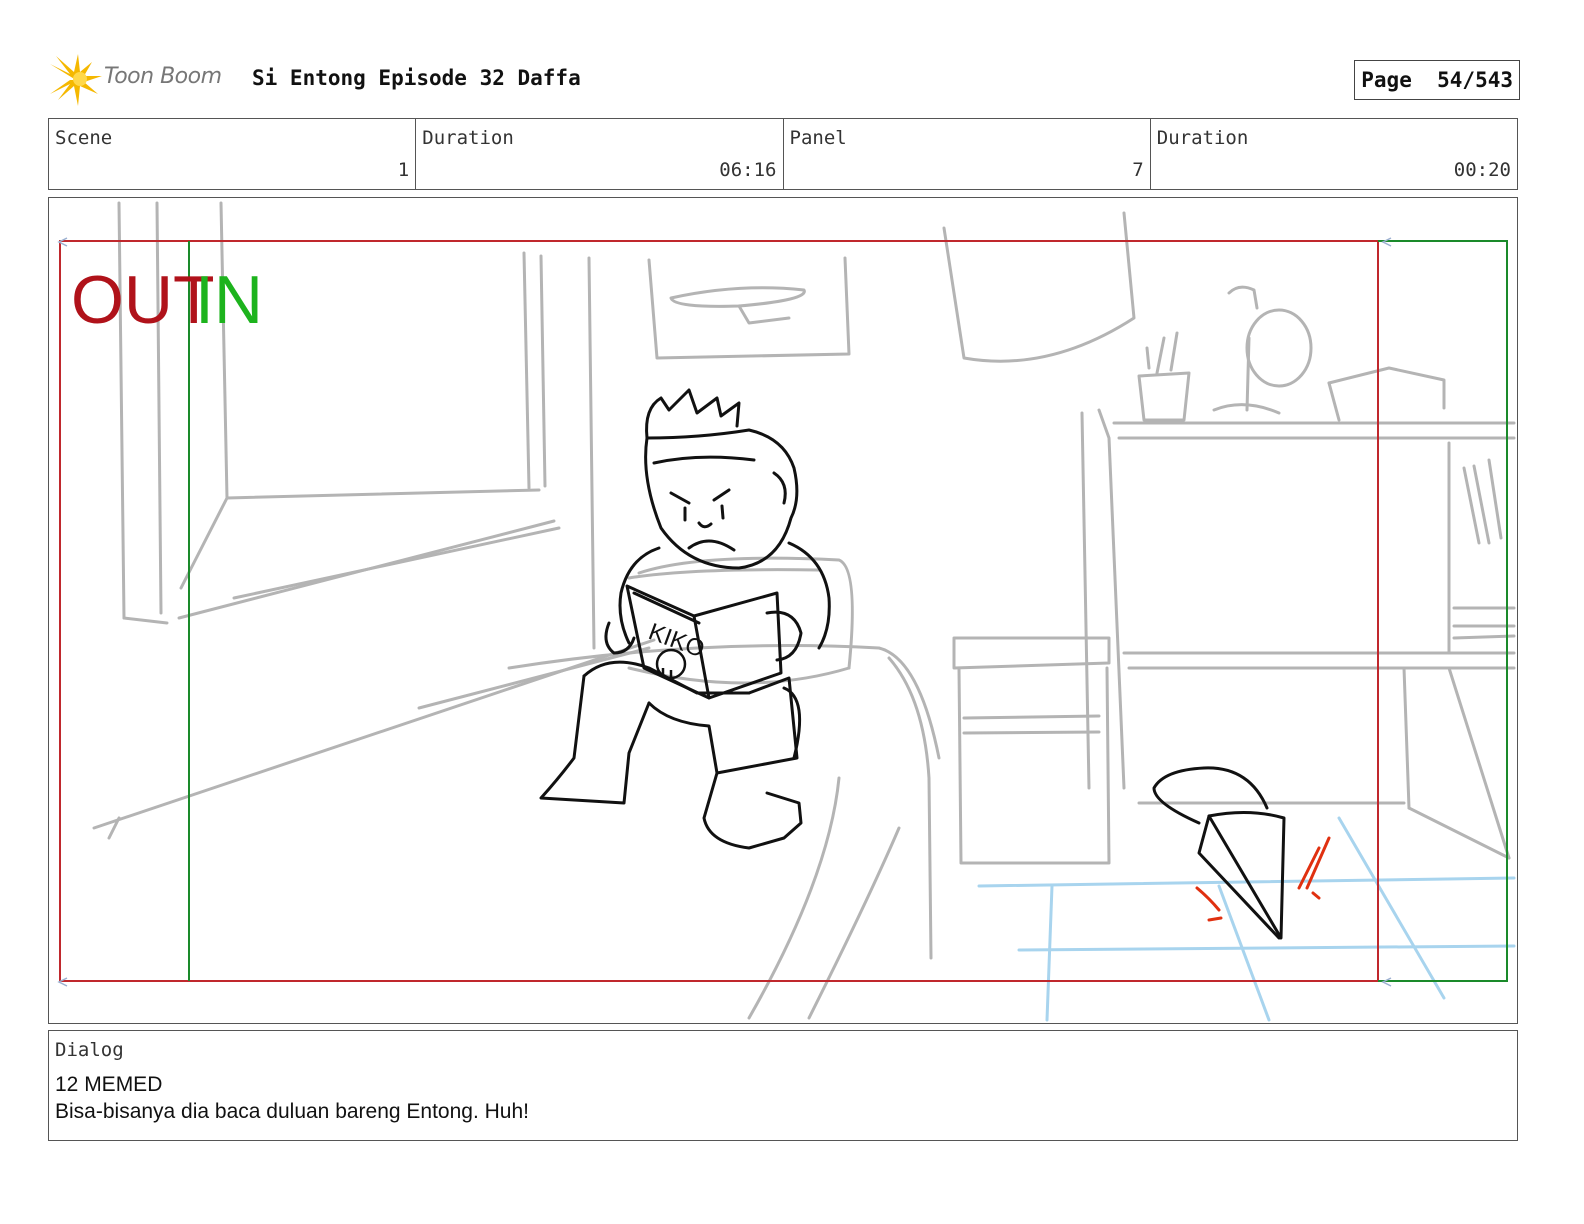  What do you see at coordinates (818, 138) in the screenshot?
I see `panel-label: Panel` at bounding box center [818, 138].